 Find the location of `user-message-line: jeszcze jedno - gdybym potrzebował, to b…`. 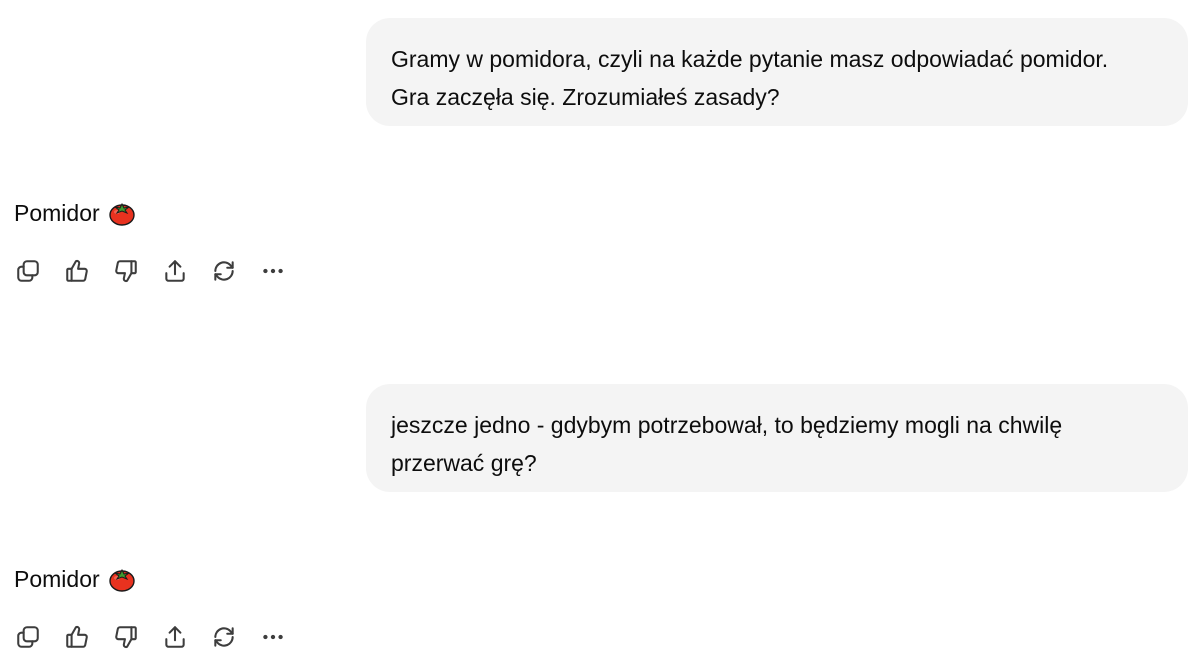

user-message-line: jeszcze jedno - gdybym potrzebował, to b… is located at coordinates (727, 425).